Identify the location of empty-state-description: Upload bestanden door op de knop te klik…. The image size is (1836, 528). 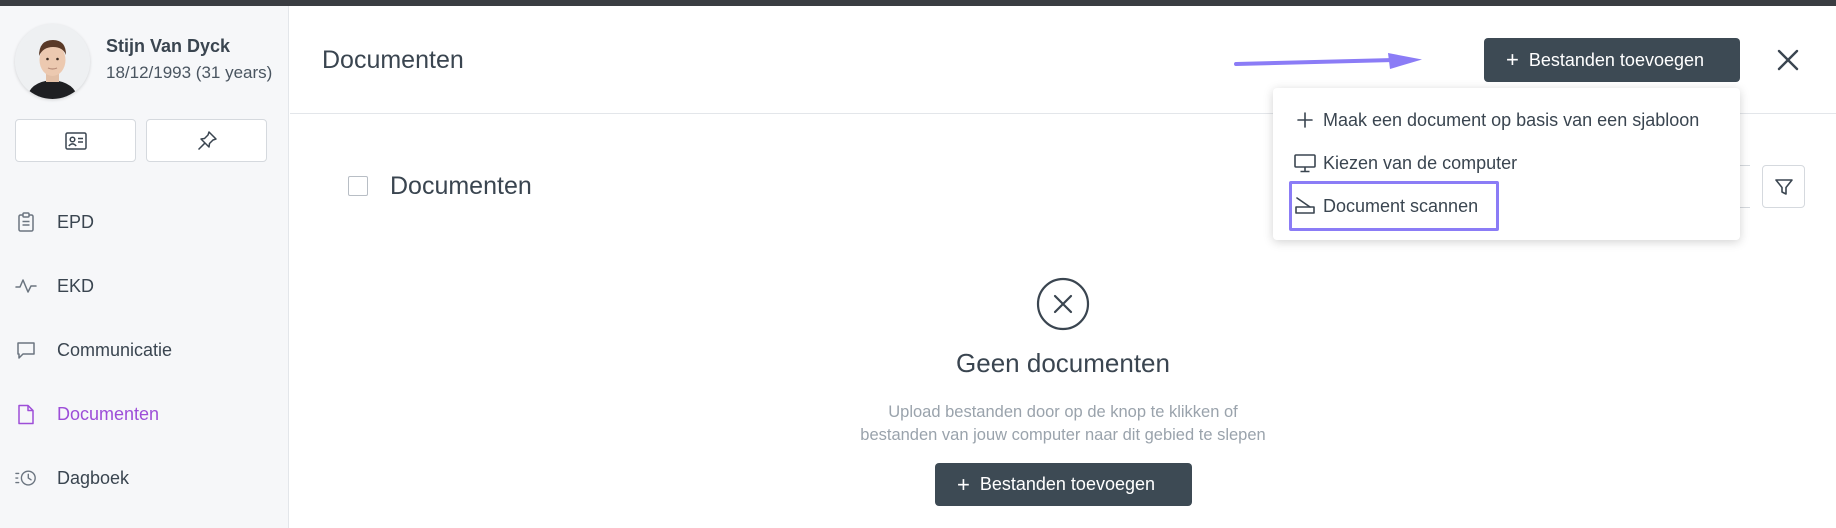
(1063, 424).